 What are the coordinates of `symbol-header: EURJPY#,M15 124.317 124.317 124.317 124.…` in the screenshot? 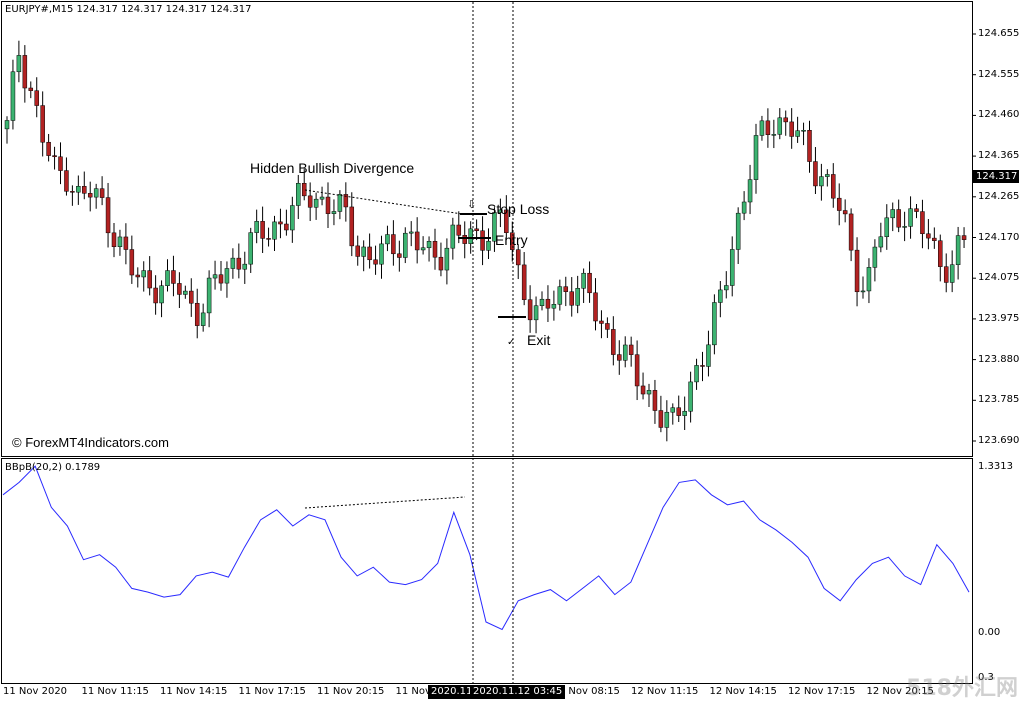 It's located at (128, 9).